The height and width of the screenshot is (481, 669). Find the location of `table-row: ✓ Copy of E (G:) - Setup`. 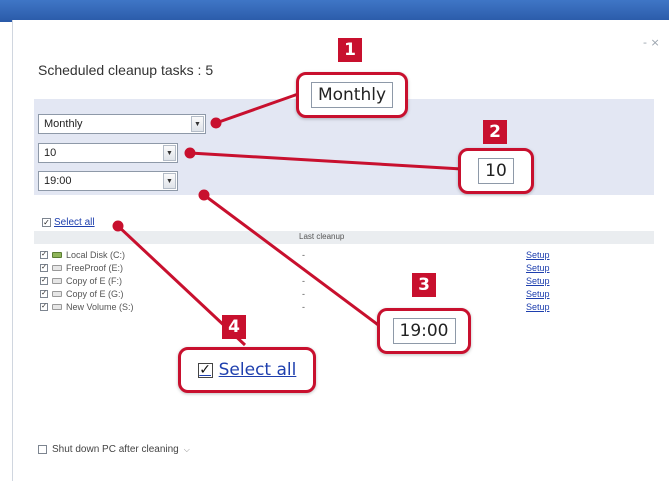

table-row: ✓ Copy of E (G:) - Setup is located at coordinates (330, 295).